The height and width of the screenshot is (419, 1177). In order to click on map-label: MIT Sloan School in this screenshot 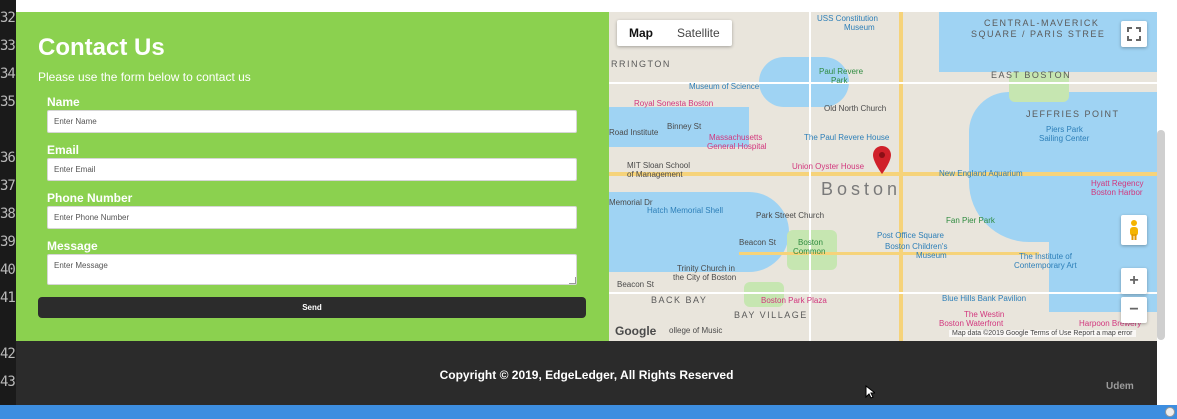, I will do `click(658, 165)`.